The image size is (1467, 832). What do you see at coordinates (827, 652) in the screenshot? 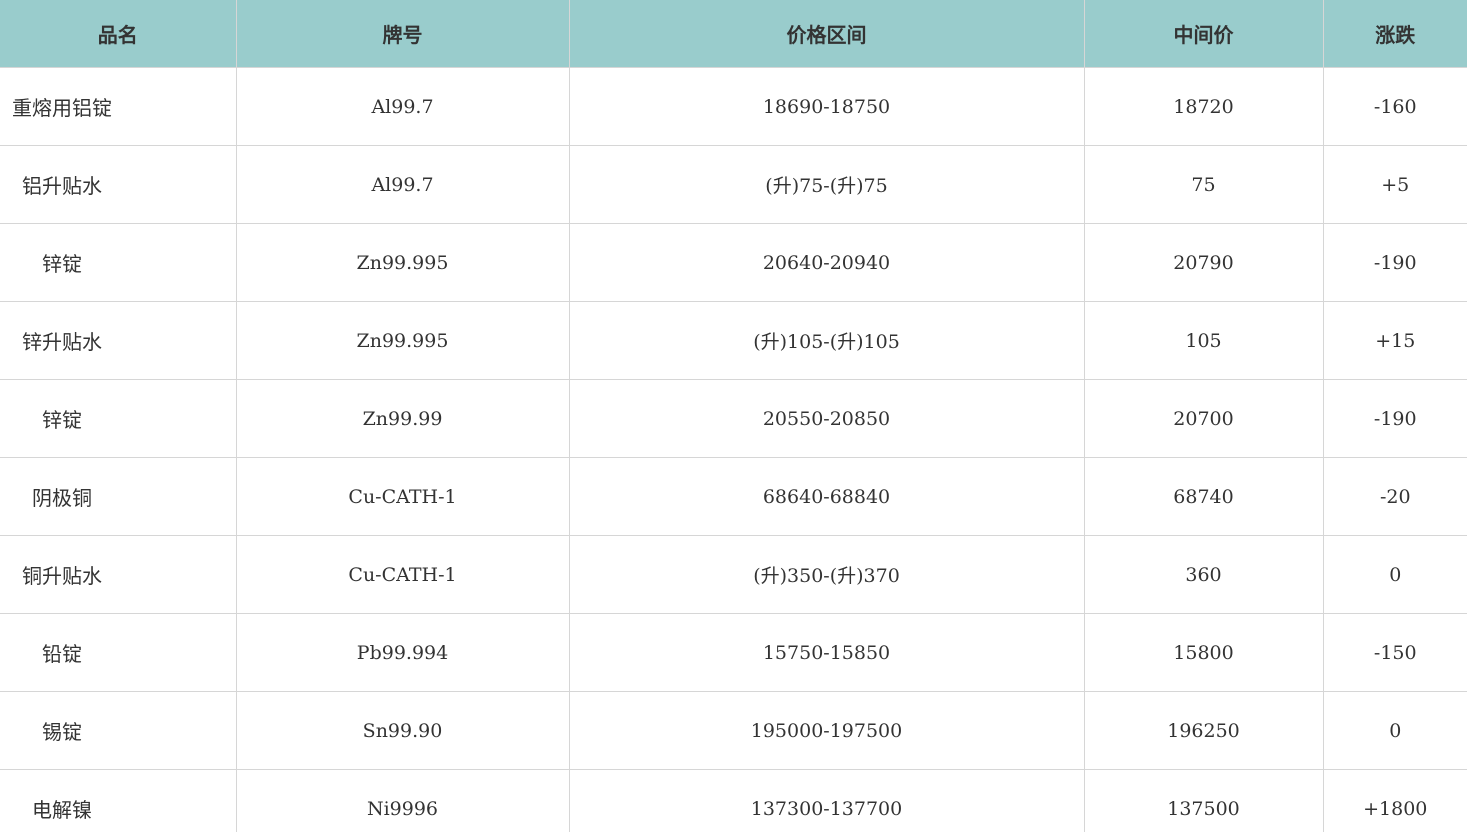
I see `cell-price-range: 15750-15850` at bounding box center [827, 652].